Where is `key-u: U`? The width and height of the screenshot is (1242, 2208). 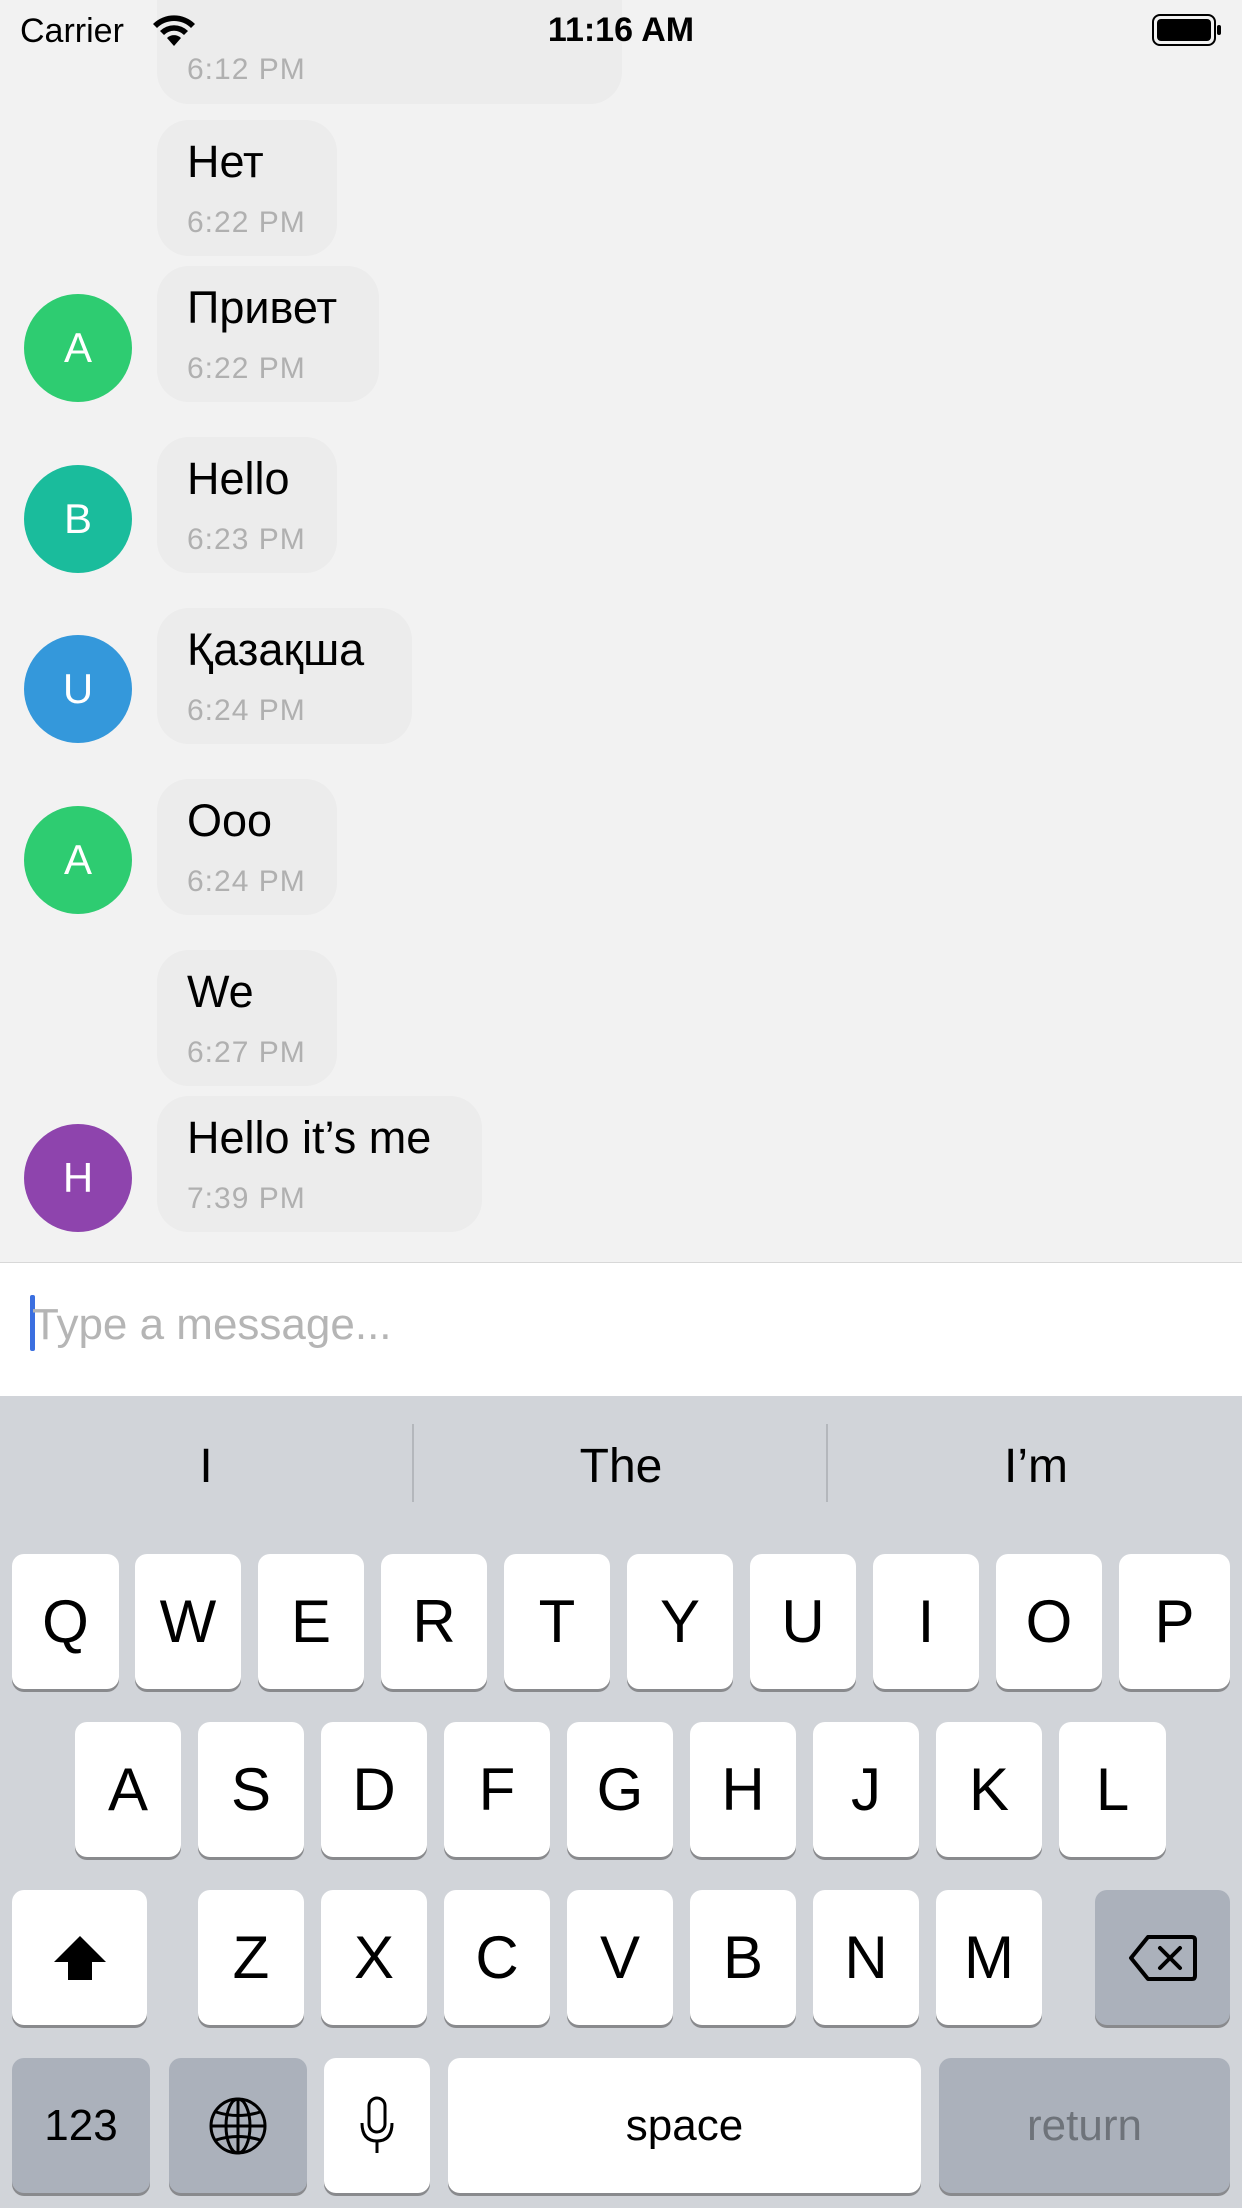
key-u: U is located at coordinates (803, 1621).